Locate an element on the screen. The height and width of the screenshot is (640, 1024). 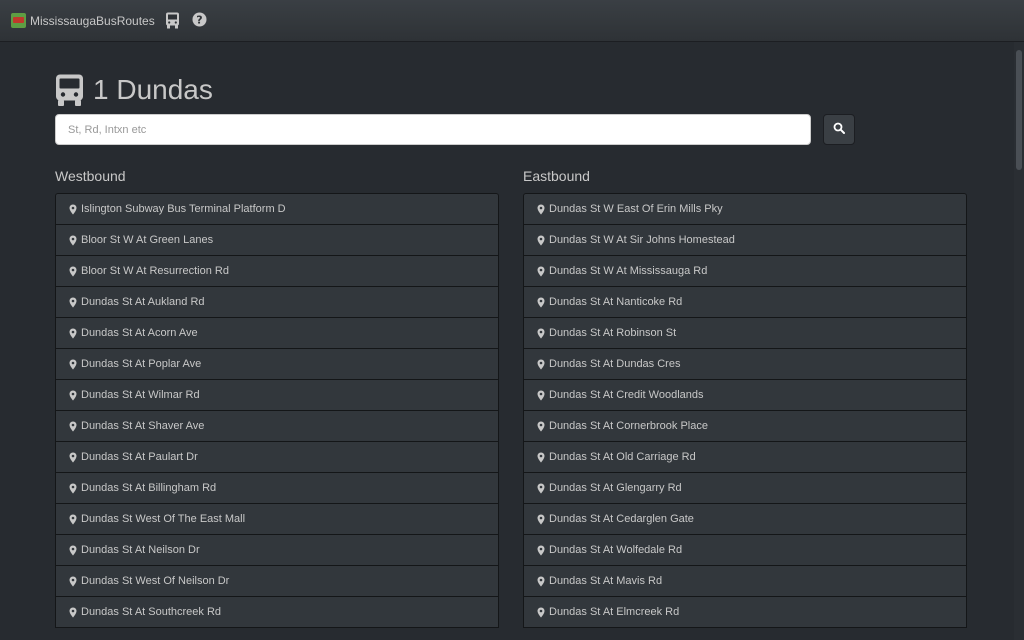
stop-item: Dundas St At Elmcreek Rd is located at coordinates (745, 612).